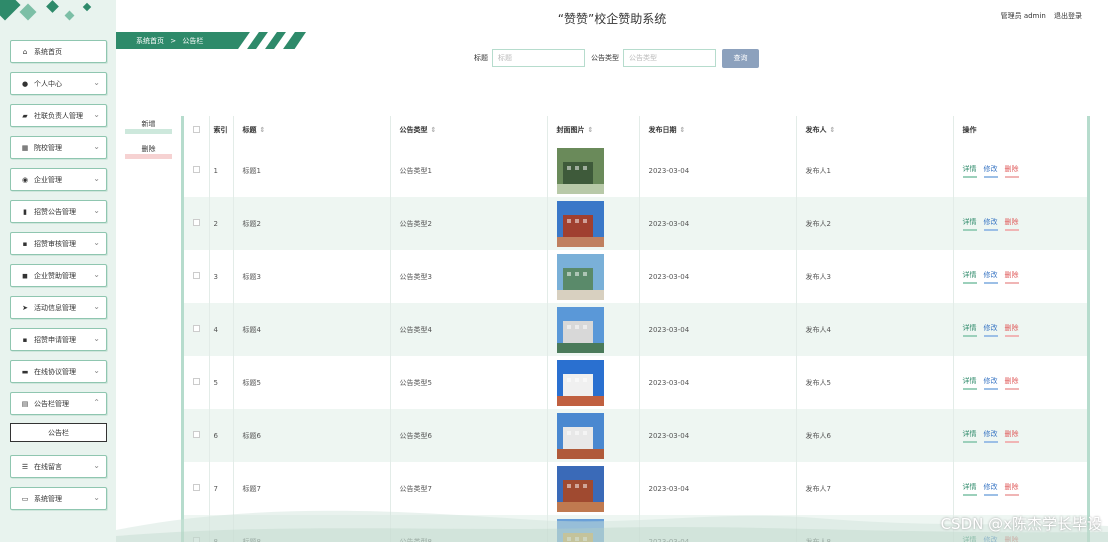 Image resolution: width=1108 pixels, height=542 pixels. I want to click on row-cover-image, so click(593, 488).